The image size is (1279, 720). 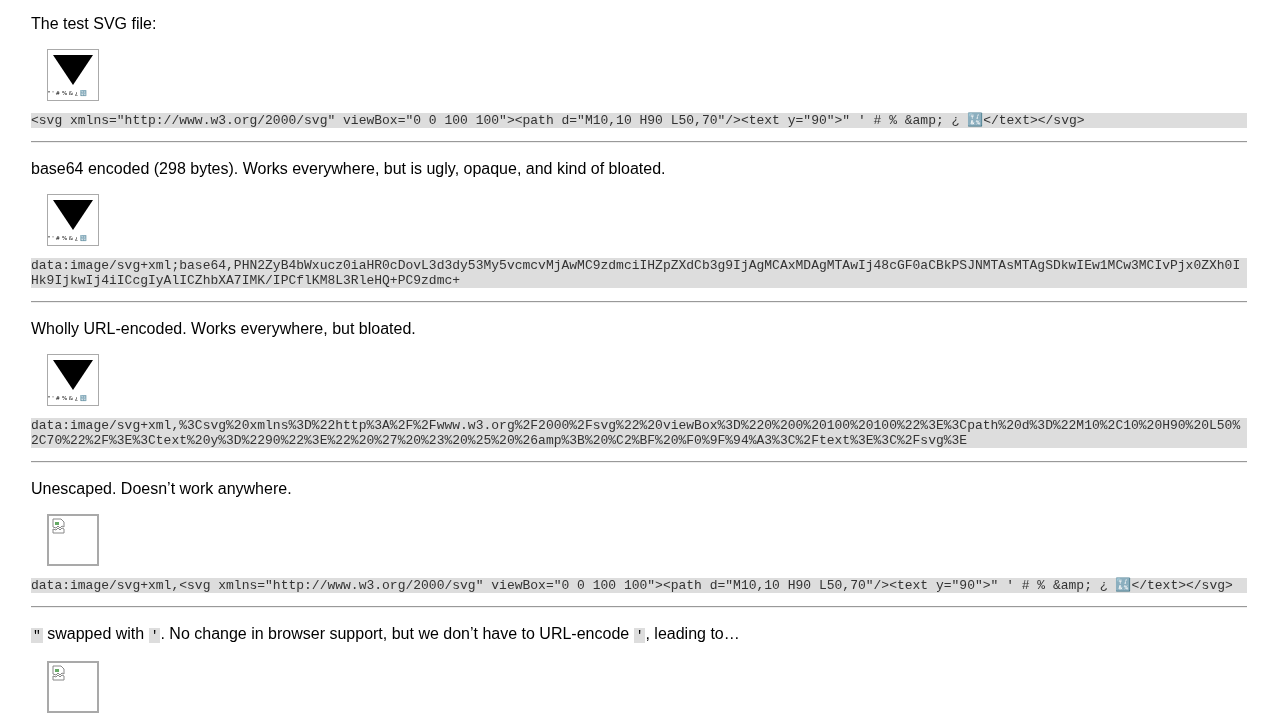 I want to click on code-block: data:image/svg+xml;base64,PHN2ZyB4bWxucz0iaHR0cDovL3d3dy53My5vcmcvMjAwMC9zdmciIHZpZXdCb3g9IjAgMCAxMDAgMTAwIj48cGF0aCBkPSJNMTAsMTAgSDkwIEw1MCw3MCIvPjx0ZXh0IHk9IjkwIj4iICcgIyAlICZhbXA7IMK/IPCflKM8L3RleHQ+PC9zdmc+, so click(x=639, y=273).